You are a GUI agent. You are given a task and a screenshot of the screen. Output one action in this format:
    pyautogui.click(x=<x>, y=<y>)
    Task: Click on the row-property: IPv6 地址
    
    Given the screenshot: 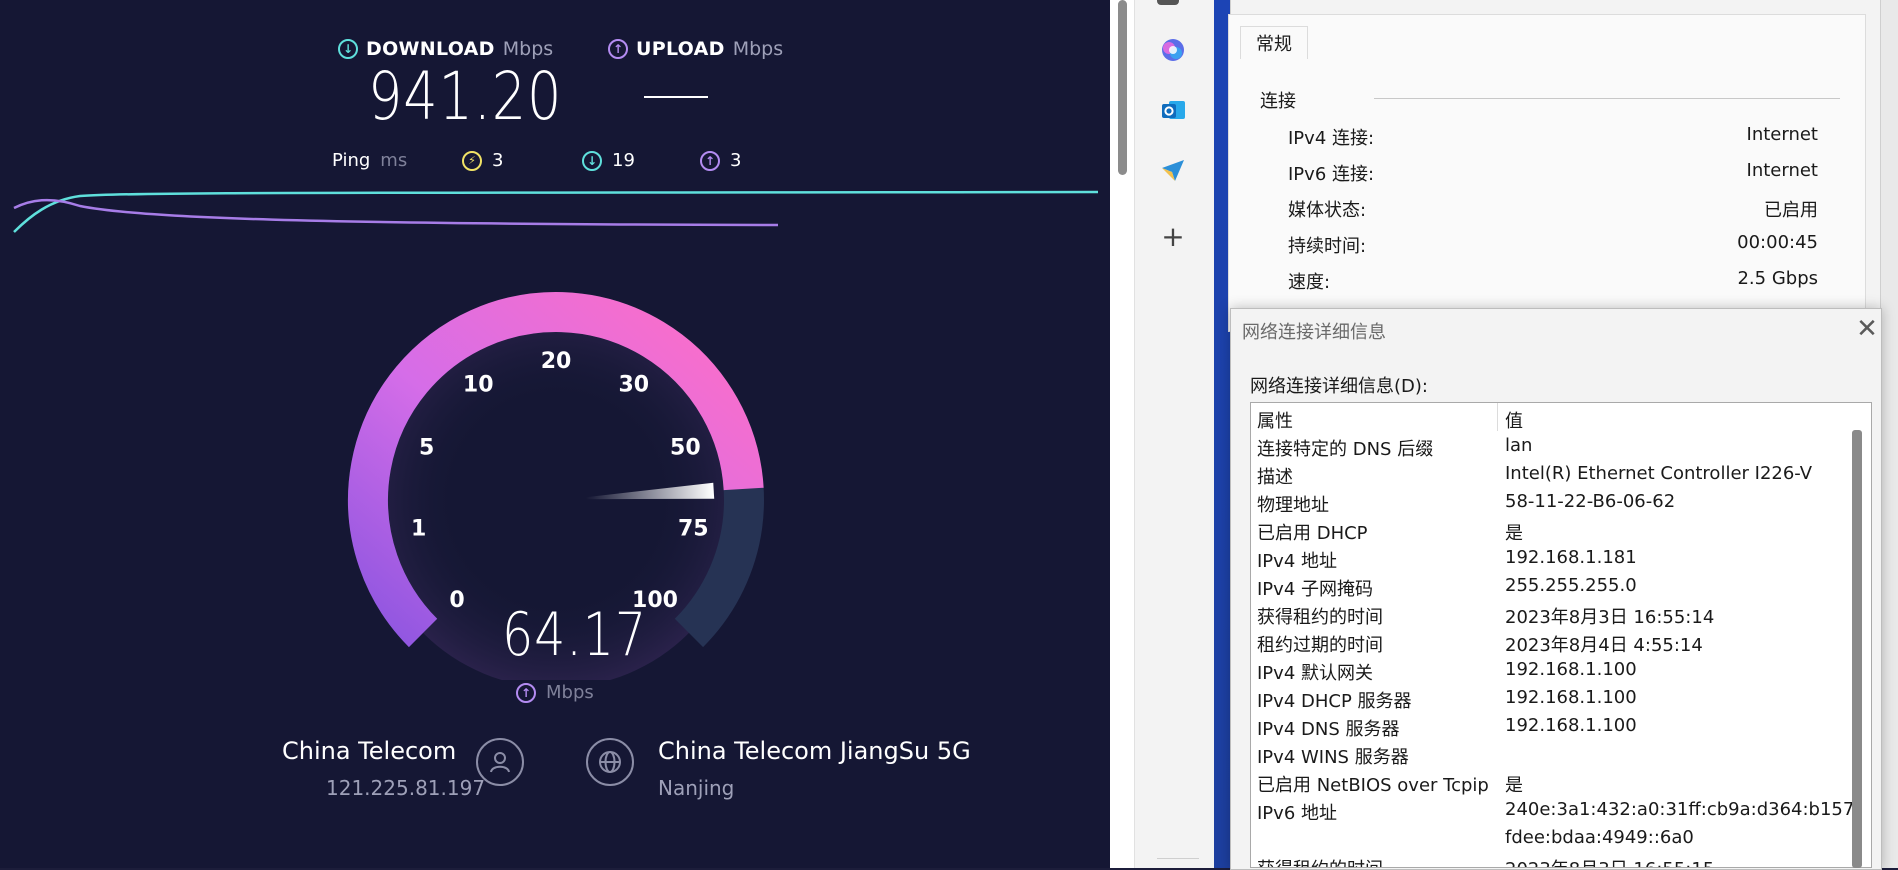 What is the action you would take?
    pyautogui.click(x=1297, y=813)
    